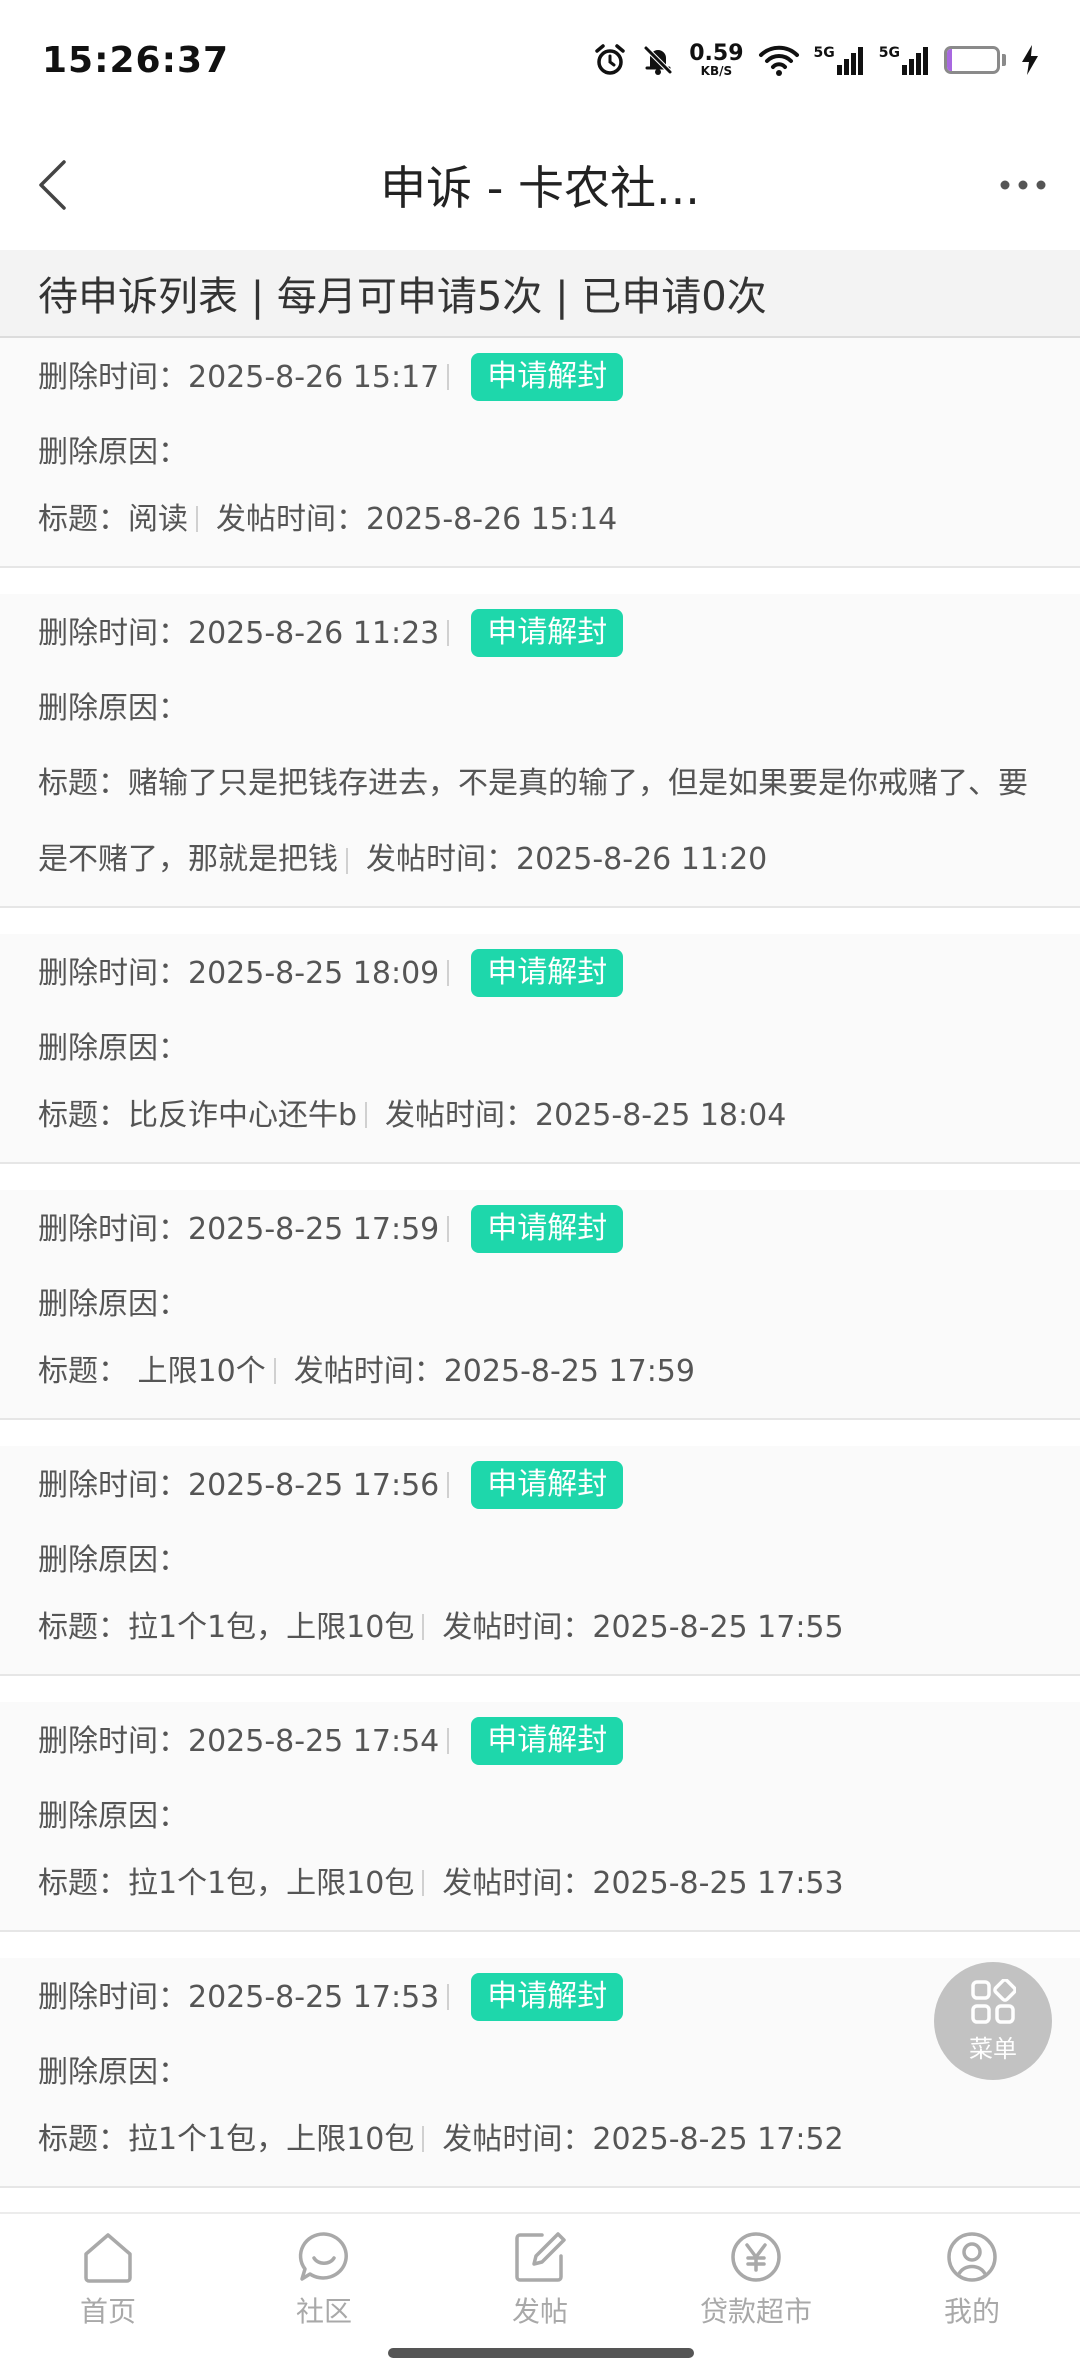  I want to click on delete-time-value: 2025-8-26 11:23, so click(314, 633).